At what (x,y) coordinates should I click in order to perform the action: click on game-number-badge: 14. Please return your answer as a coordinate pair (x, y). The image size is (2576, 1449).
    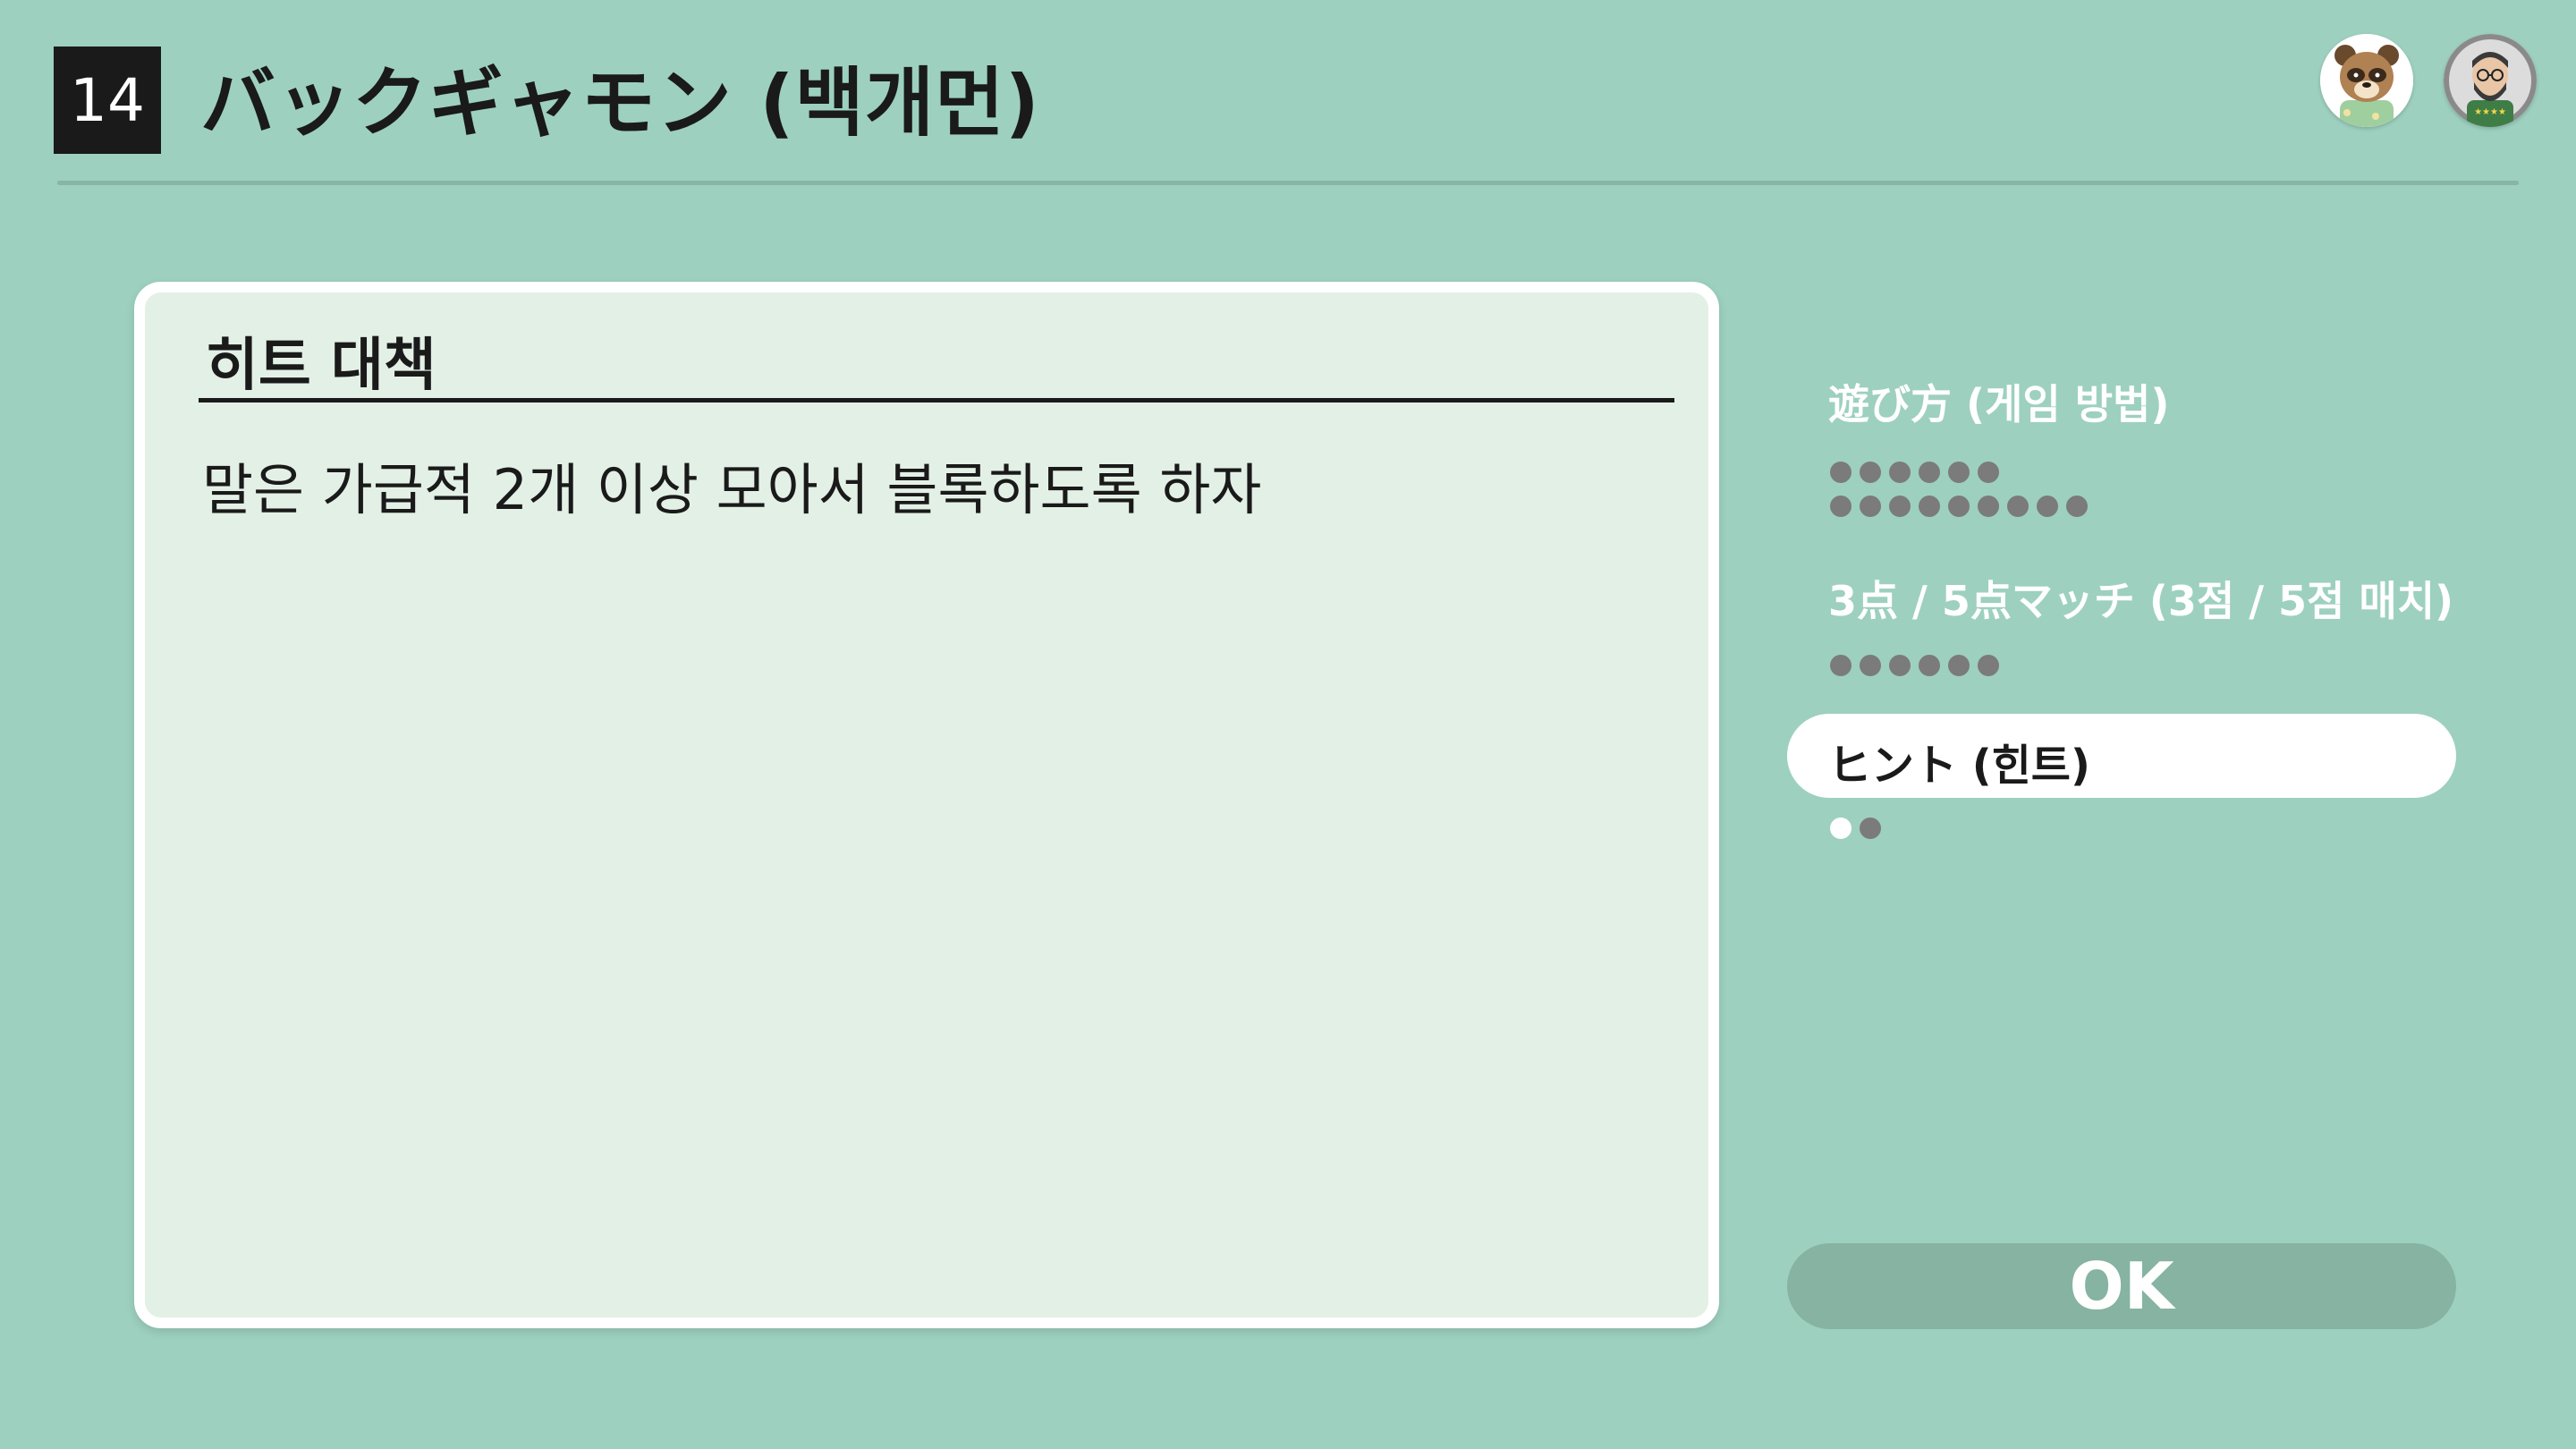
    Looking at the image, I should click on (107, 100).